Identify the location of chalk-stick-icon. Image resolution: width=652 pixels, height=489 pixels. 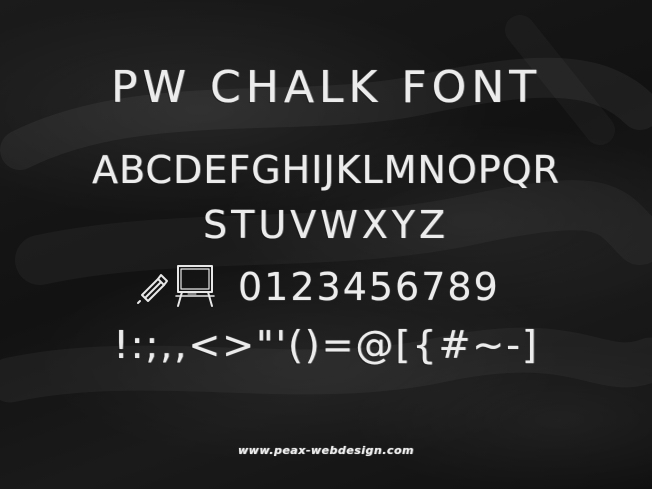
(153, 287).